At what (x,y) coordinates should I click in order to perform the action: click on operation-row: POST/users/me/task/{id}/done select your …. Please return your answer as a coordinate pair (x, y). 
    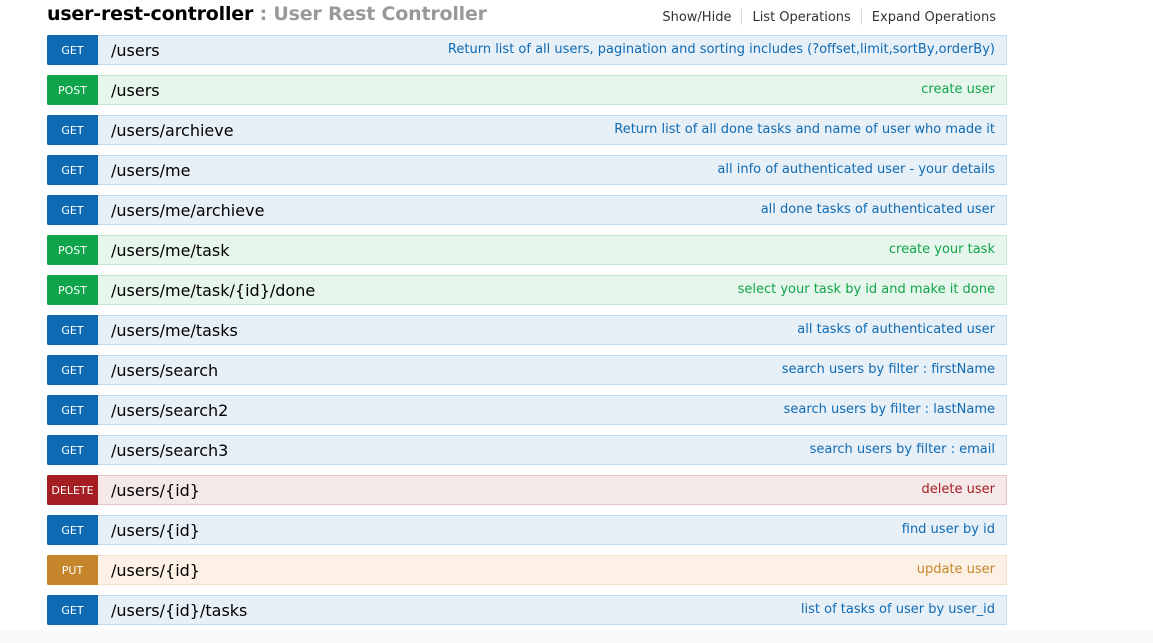
    Looking at the image, I should click on (527, 290).